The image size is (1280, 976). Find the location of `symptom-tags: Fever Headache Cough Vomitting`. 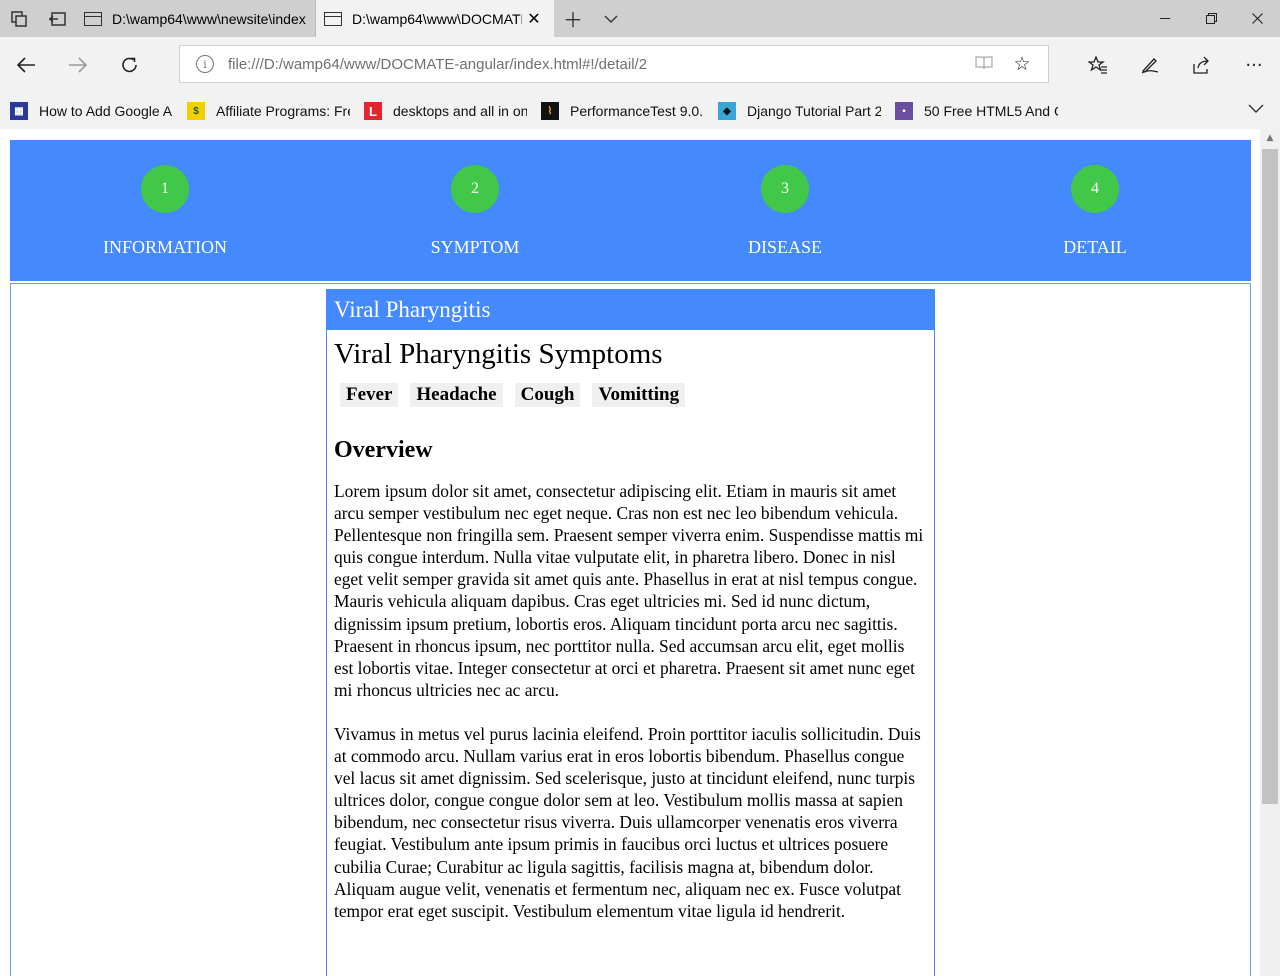

symptom-tags: Fever Headache Cough Vomitting is located at coordinates (630, 395).